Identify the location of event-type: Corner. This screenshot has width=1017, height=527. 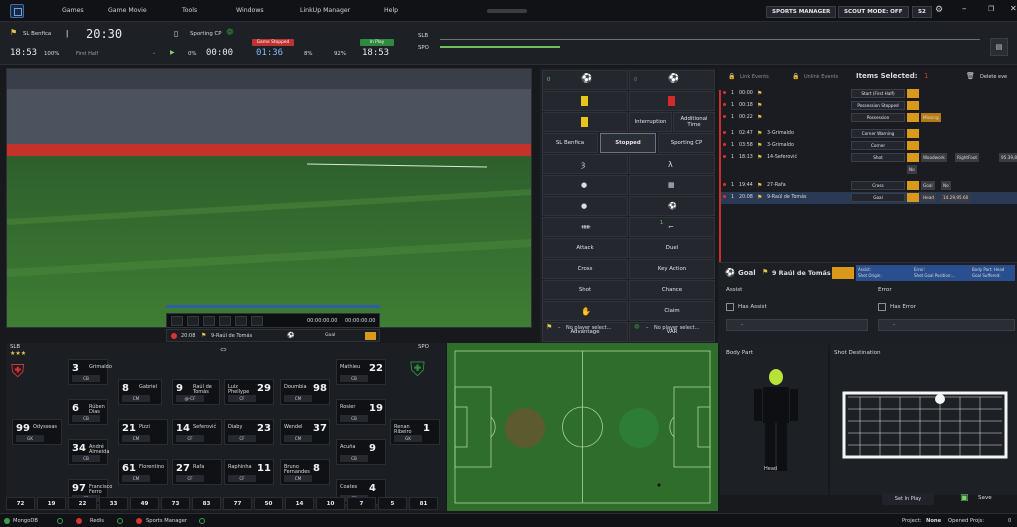
(878, 145).